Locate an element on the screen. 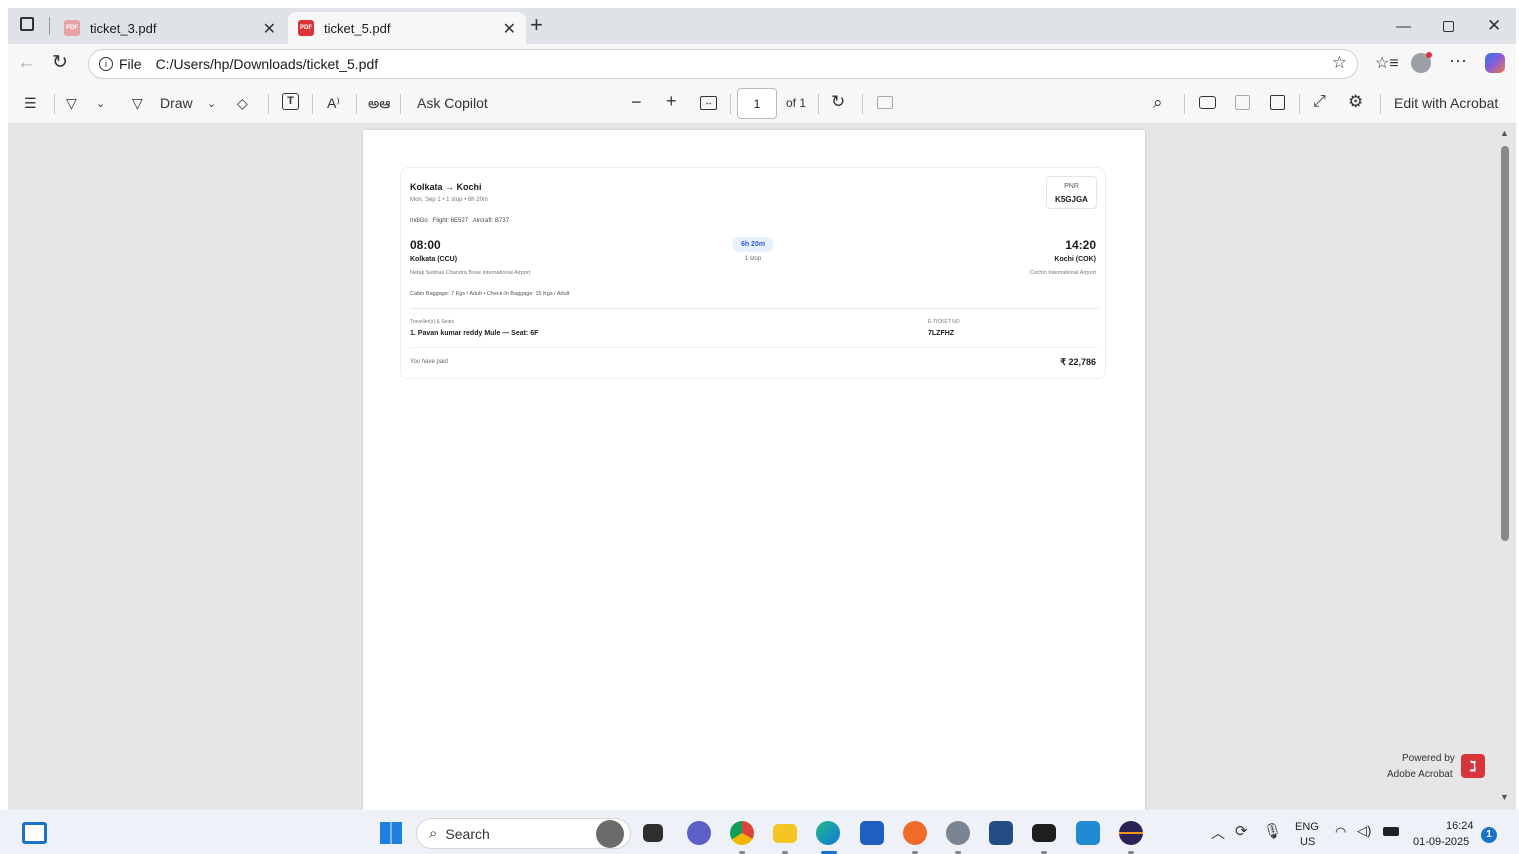 Image resolution: width=1519 pixels, height=854 pixels. page-view-icon is located at coordinates (885, 102).